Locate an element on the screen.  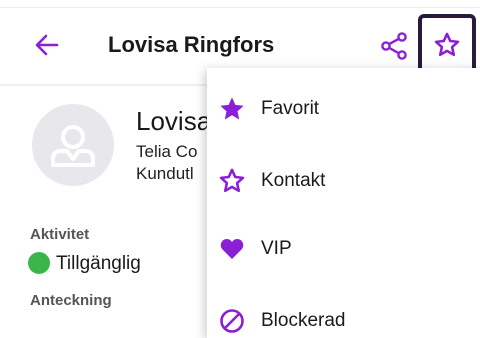
share-button is located at coordinates (394, 46).